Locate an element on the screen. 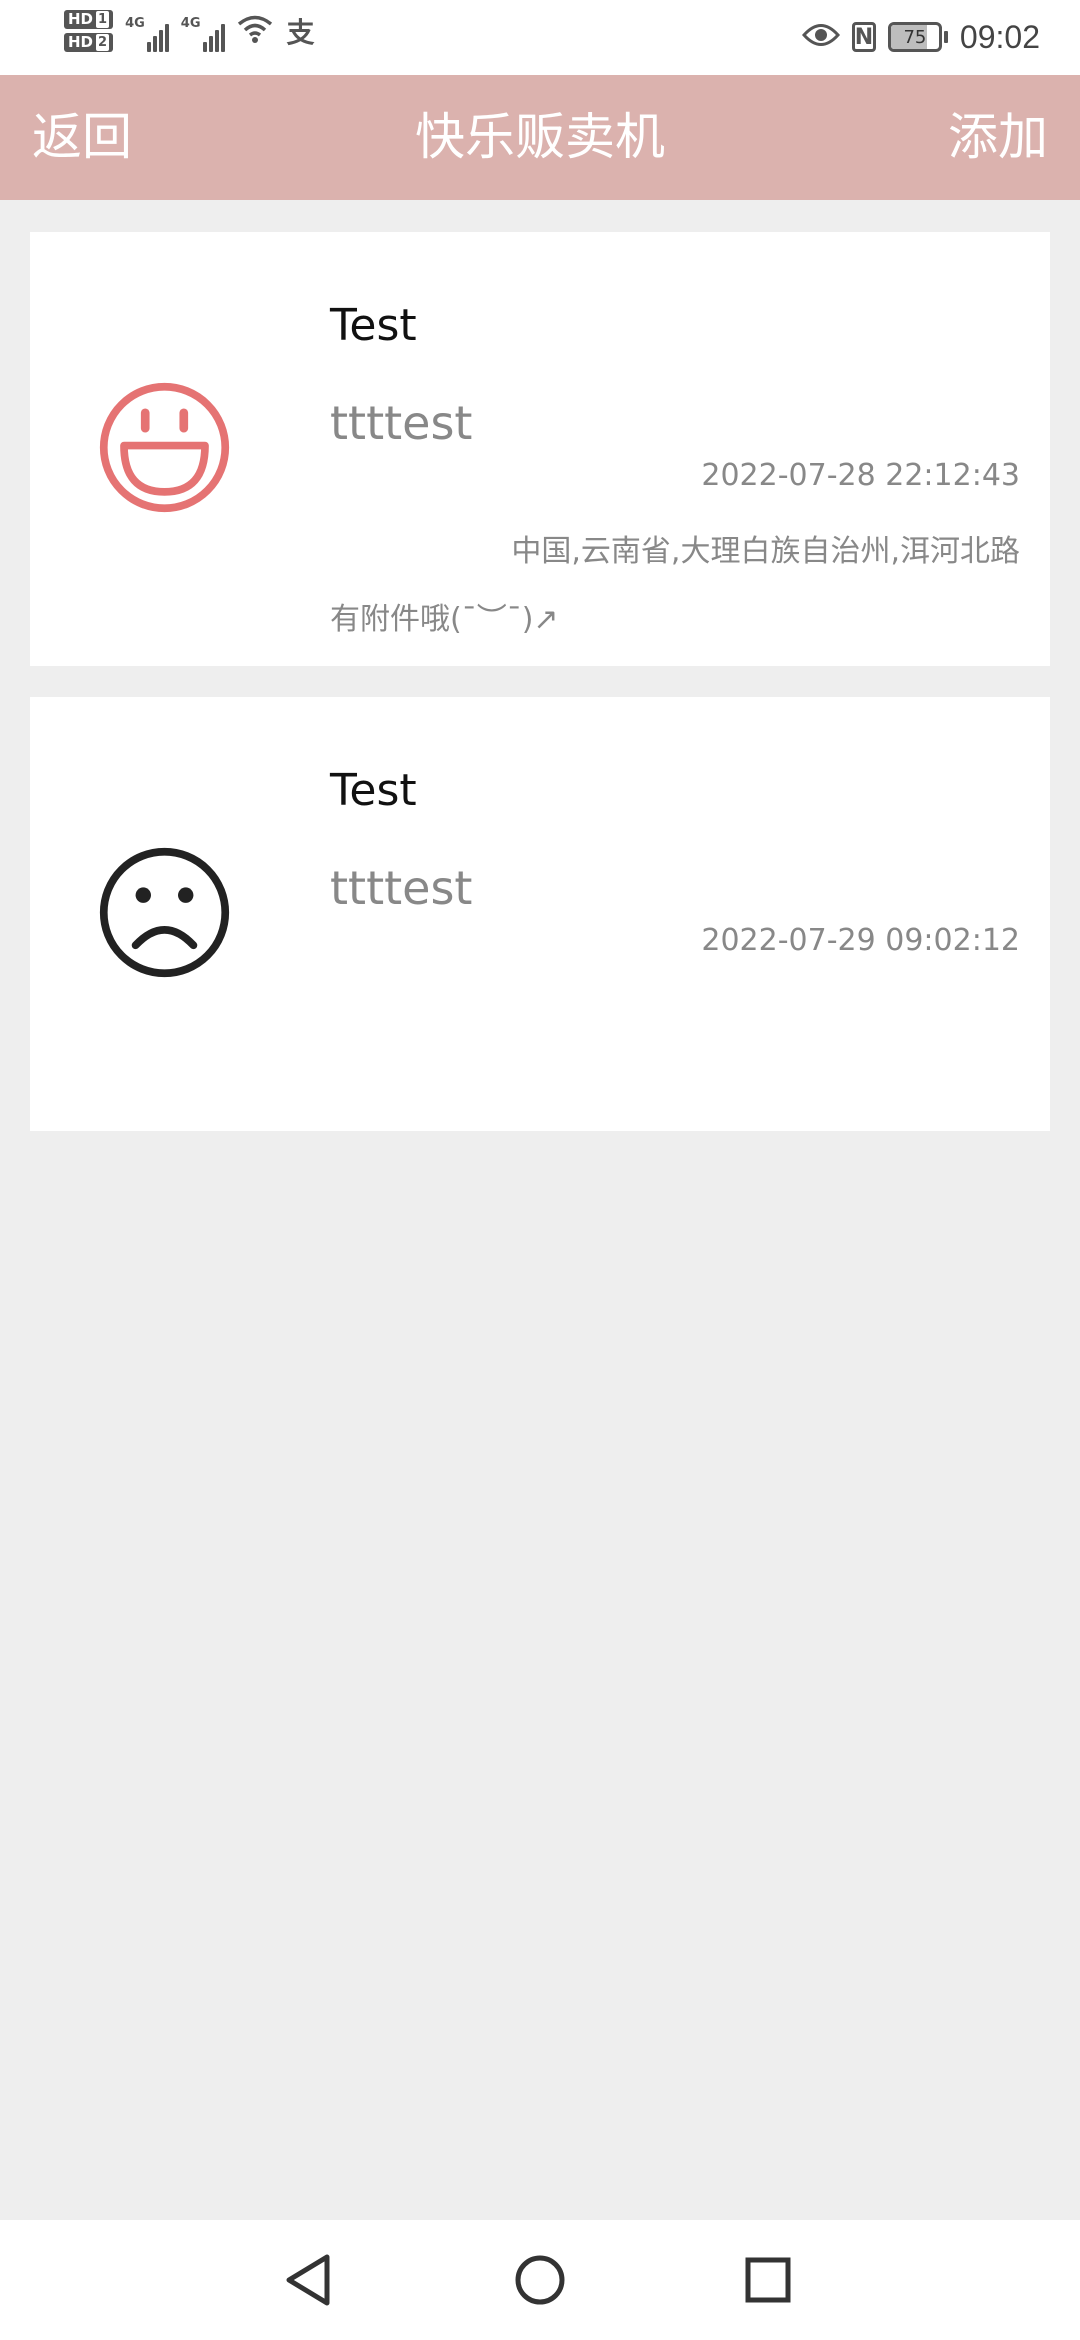 The image size is (1080, 2340). battery-level: 75 is located at coordinates (915, 37).